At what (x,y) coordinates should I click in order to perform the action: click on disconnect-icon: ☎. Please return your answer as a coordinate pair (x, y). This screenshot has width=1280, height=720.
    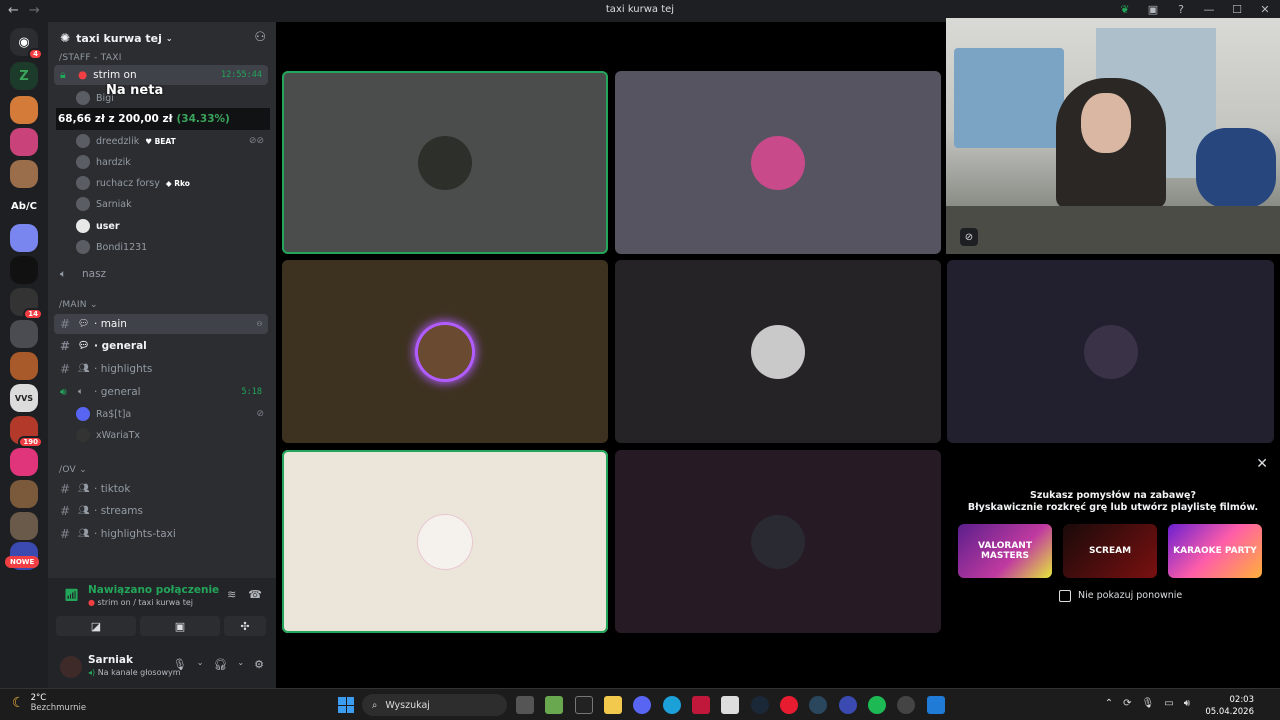
    Looking at the image, I should click on (255, 594).